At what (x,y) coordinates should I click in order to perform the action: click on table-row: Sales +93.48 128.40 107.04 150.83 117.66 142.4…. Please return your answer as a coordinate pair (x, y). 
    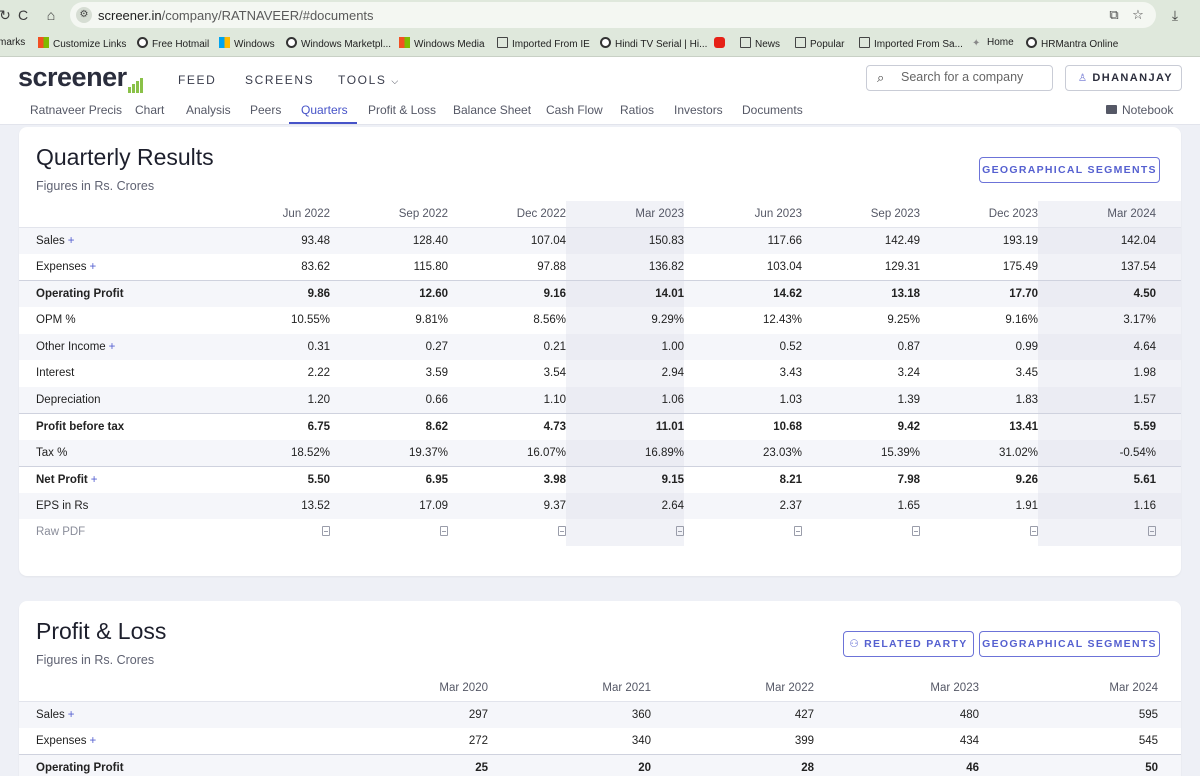
    Looking at the image, I should click on (600, 240).